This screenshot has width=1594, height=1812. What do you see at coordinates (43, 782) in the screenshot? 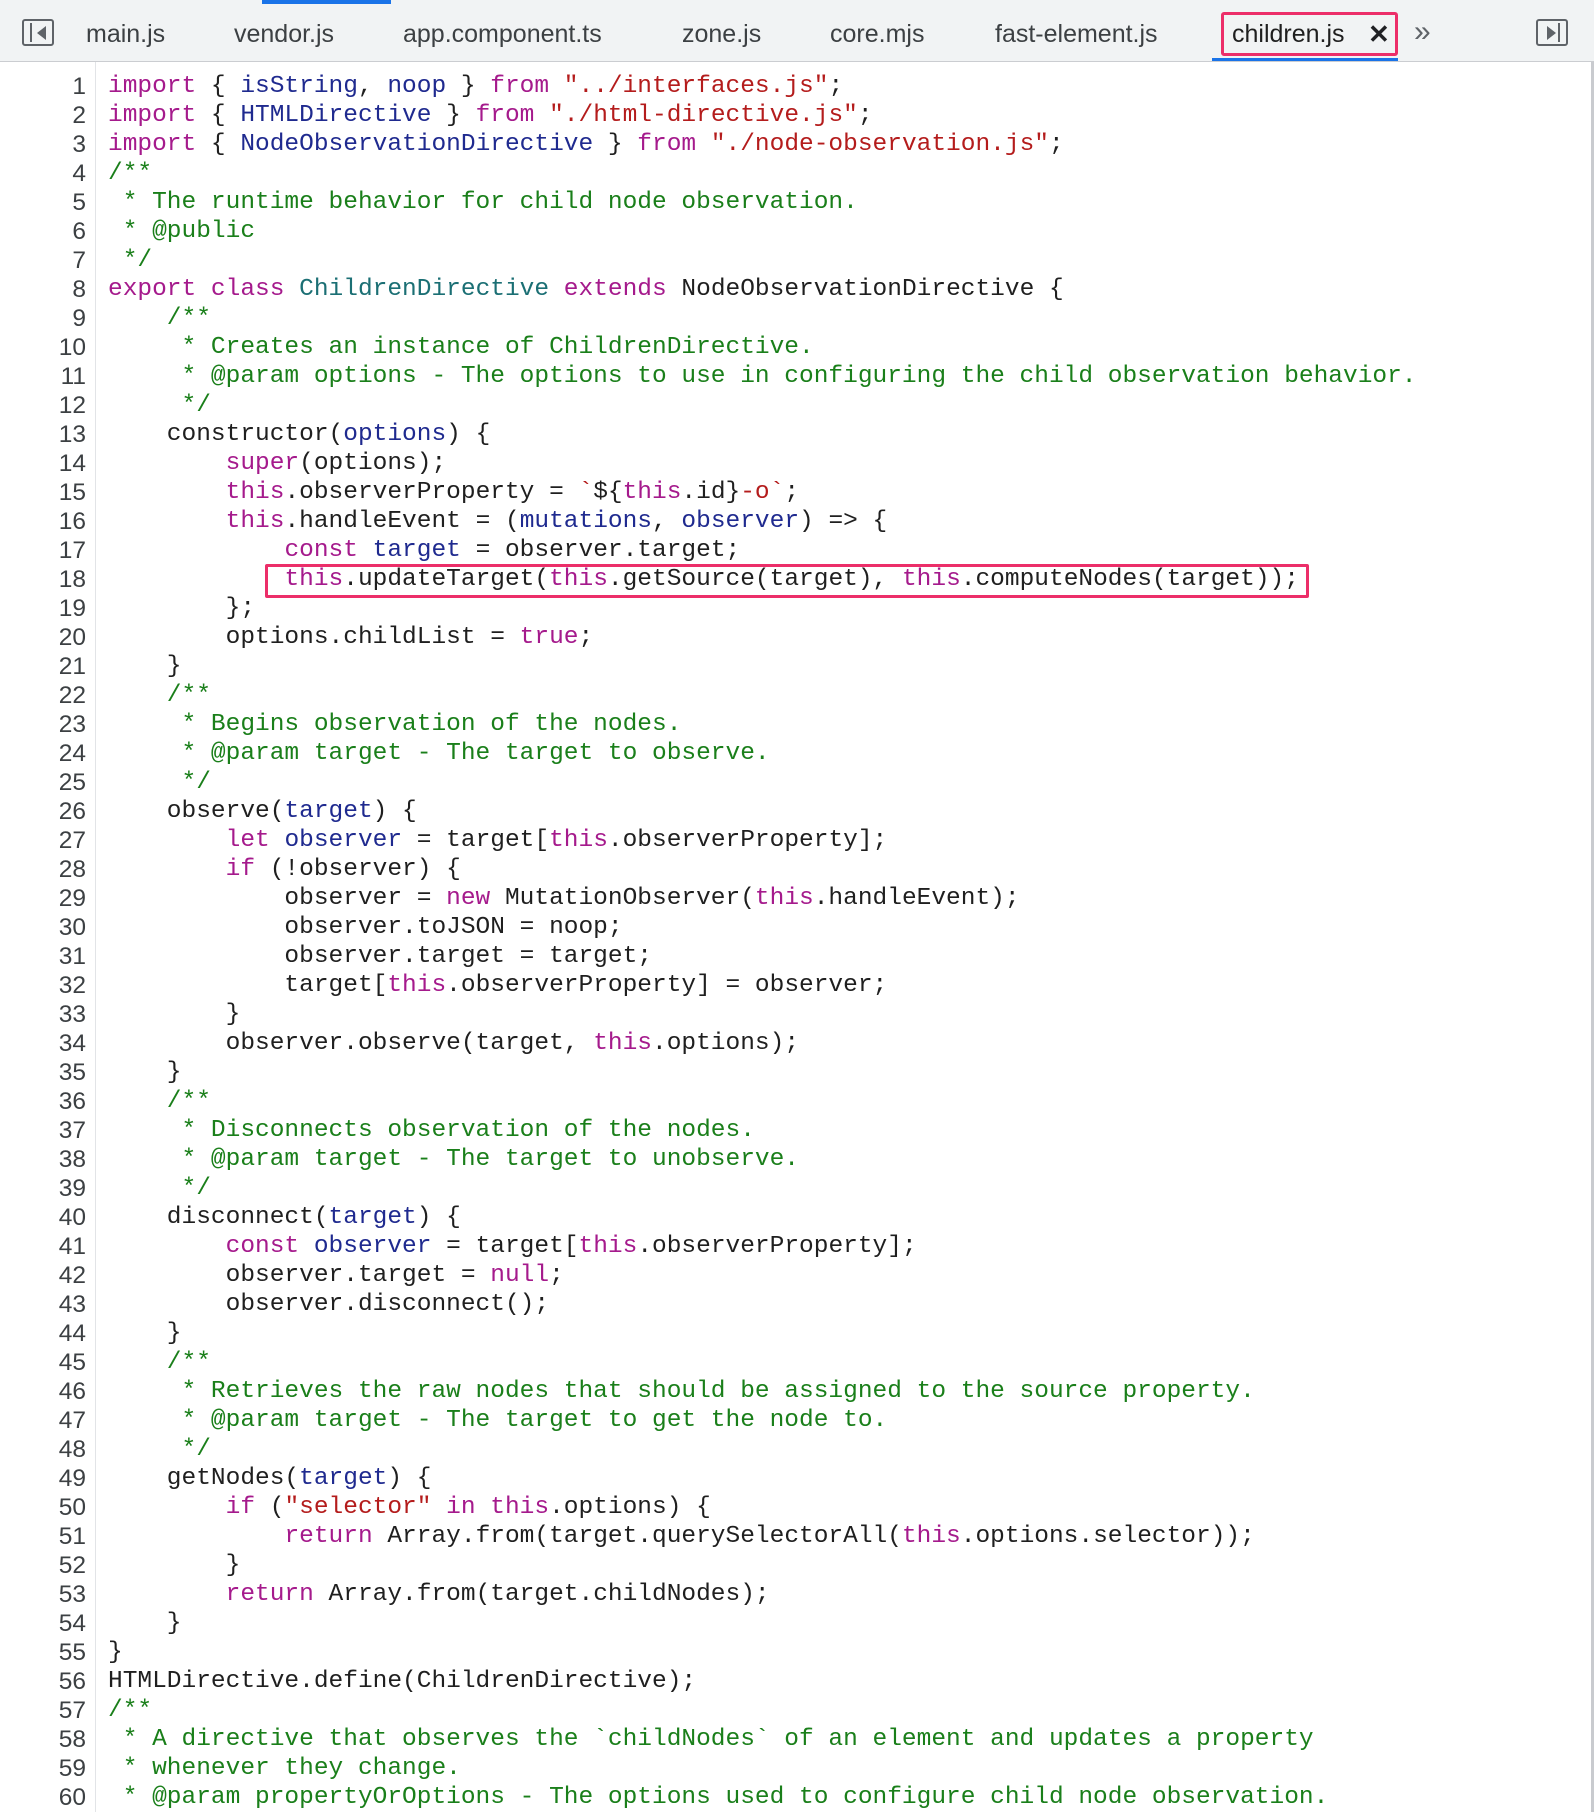
I see `line-number: 25` at bounding box center [43, 782].